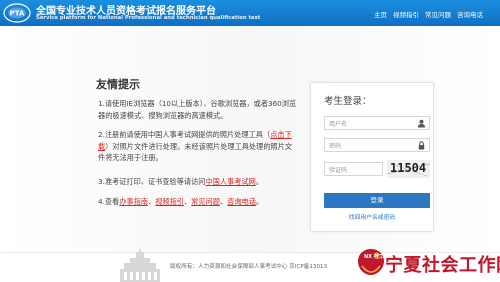 Image resolution: width=500 pixels, height=282 pixels. What do you see at coordinates (438, 14) in the screenshot?
I see `nav-faq: 常见问题` at bounding box center [438, 14].